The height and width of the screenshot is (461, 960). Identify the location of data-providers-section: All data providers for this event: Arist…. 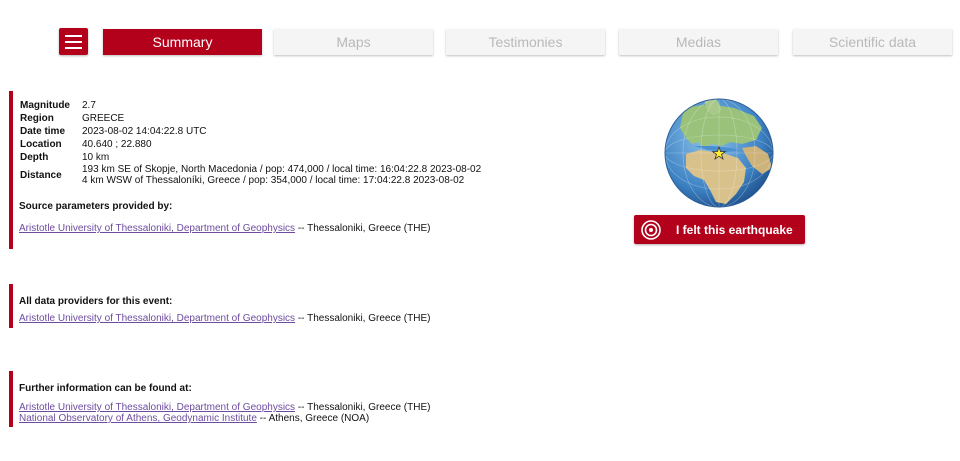
(294, 306).